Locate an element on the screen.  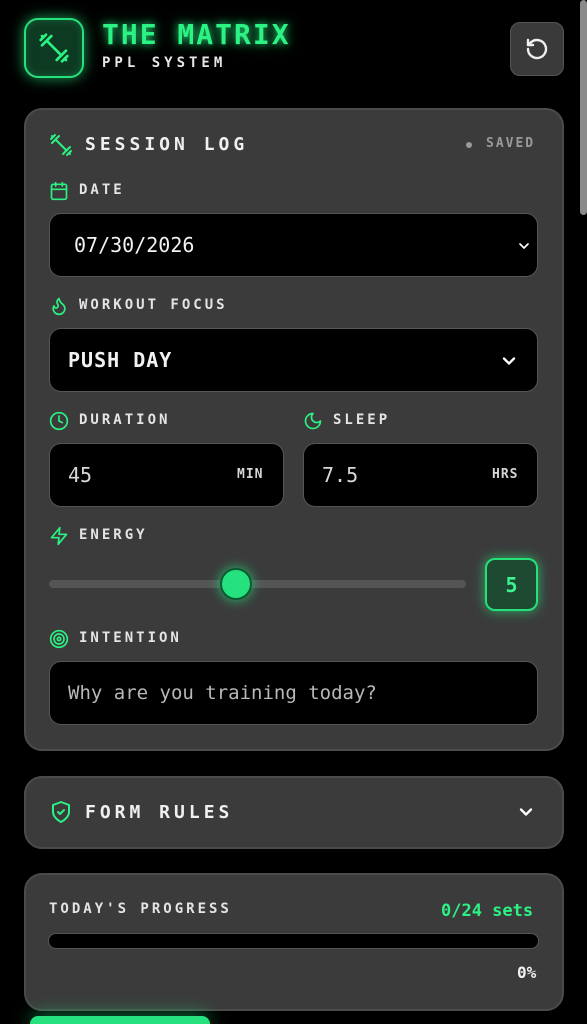
calendar-icon is located at coordinates (59, 191).